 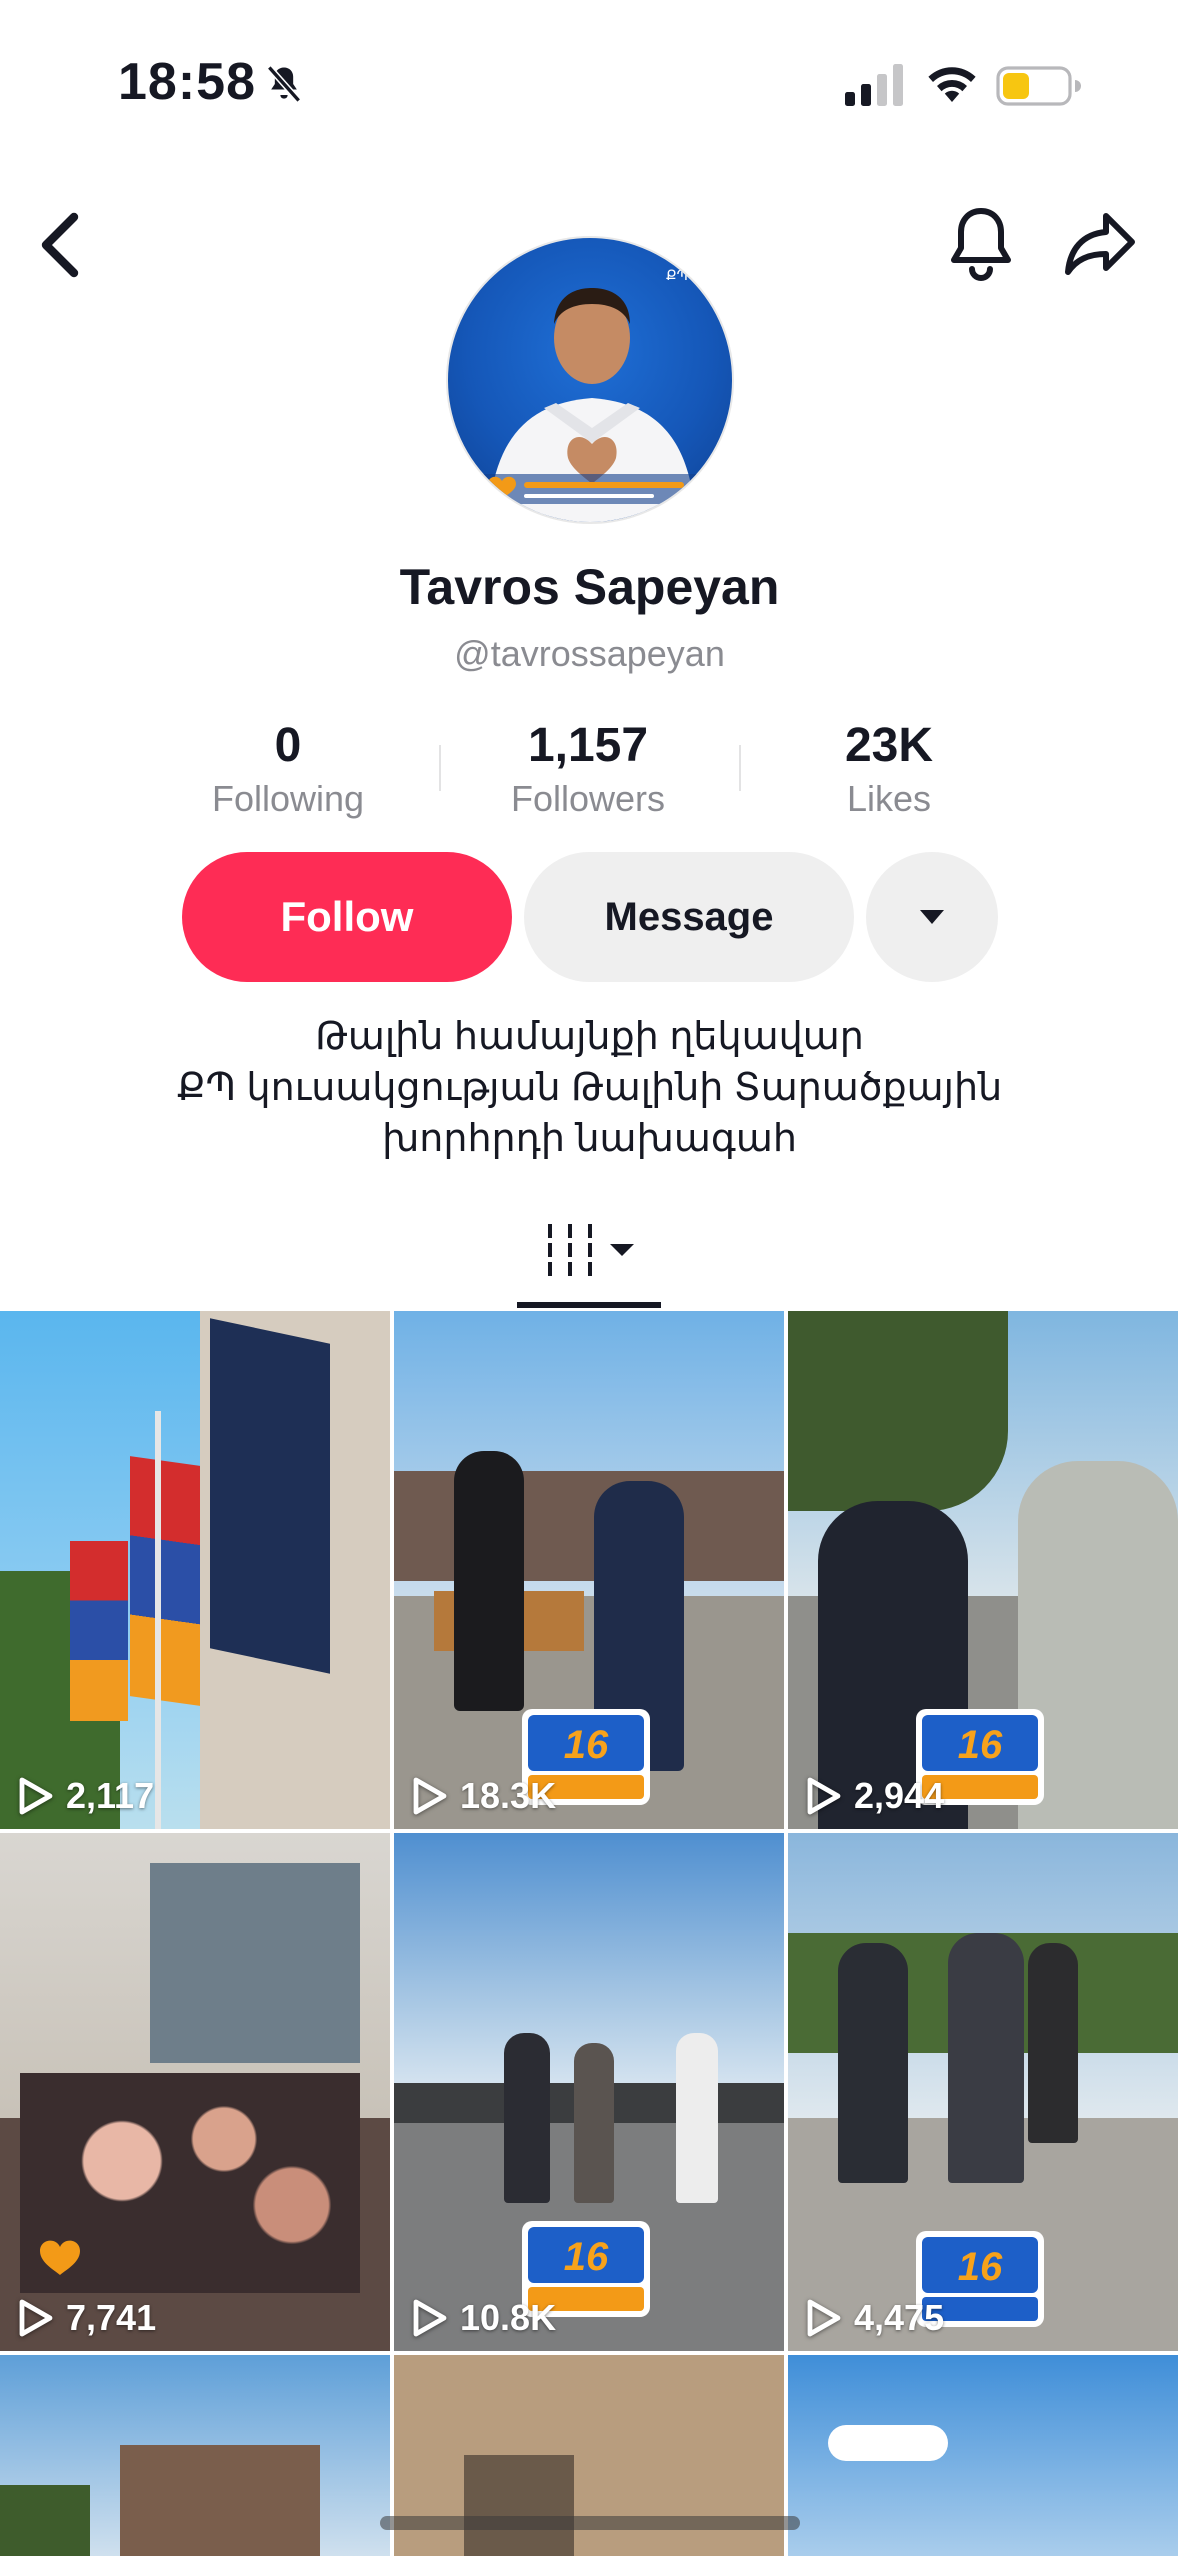 I want to click on view-count-text: 7,741, so click(x=111, y=2317).